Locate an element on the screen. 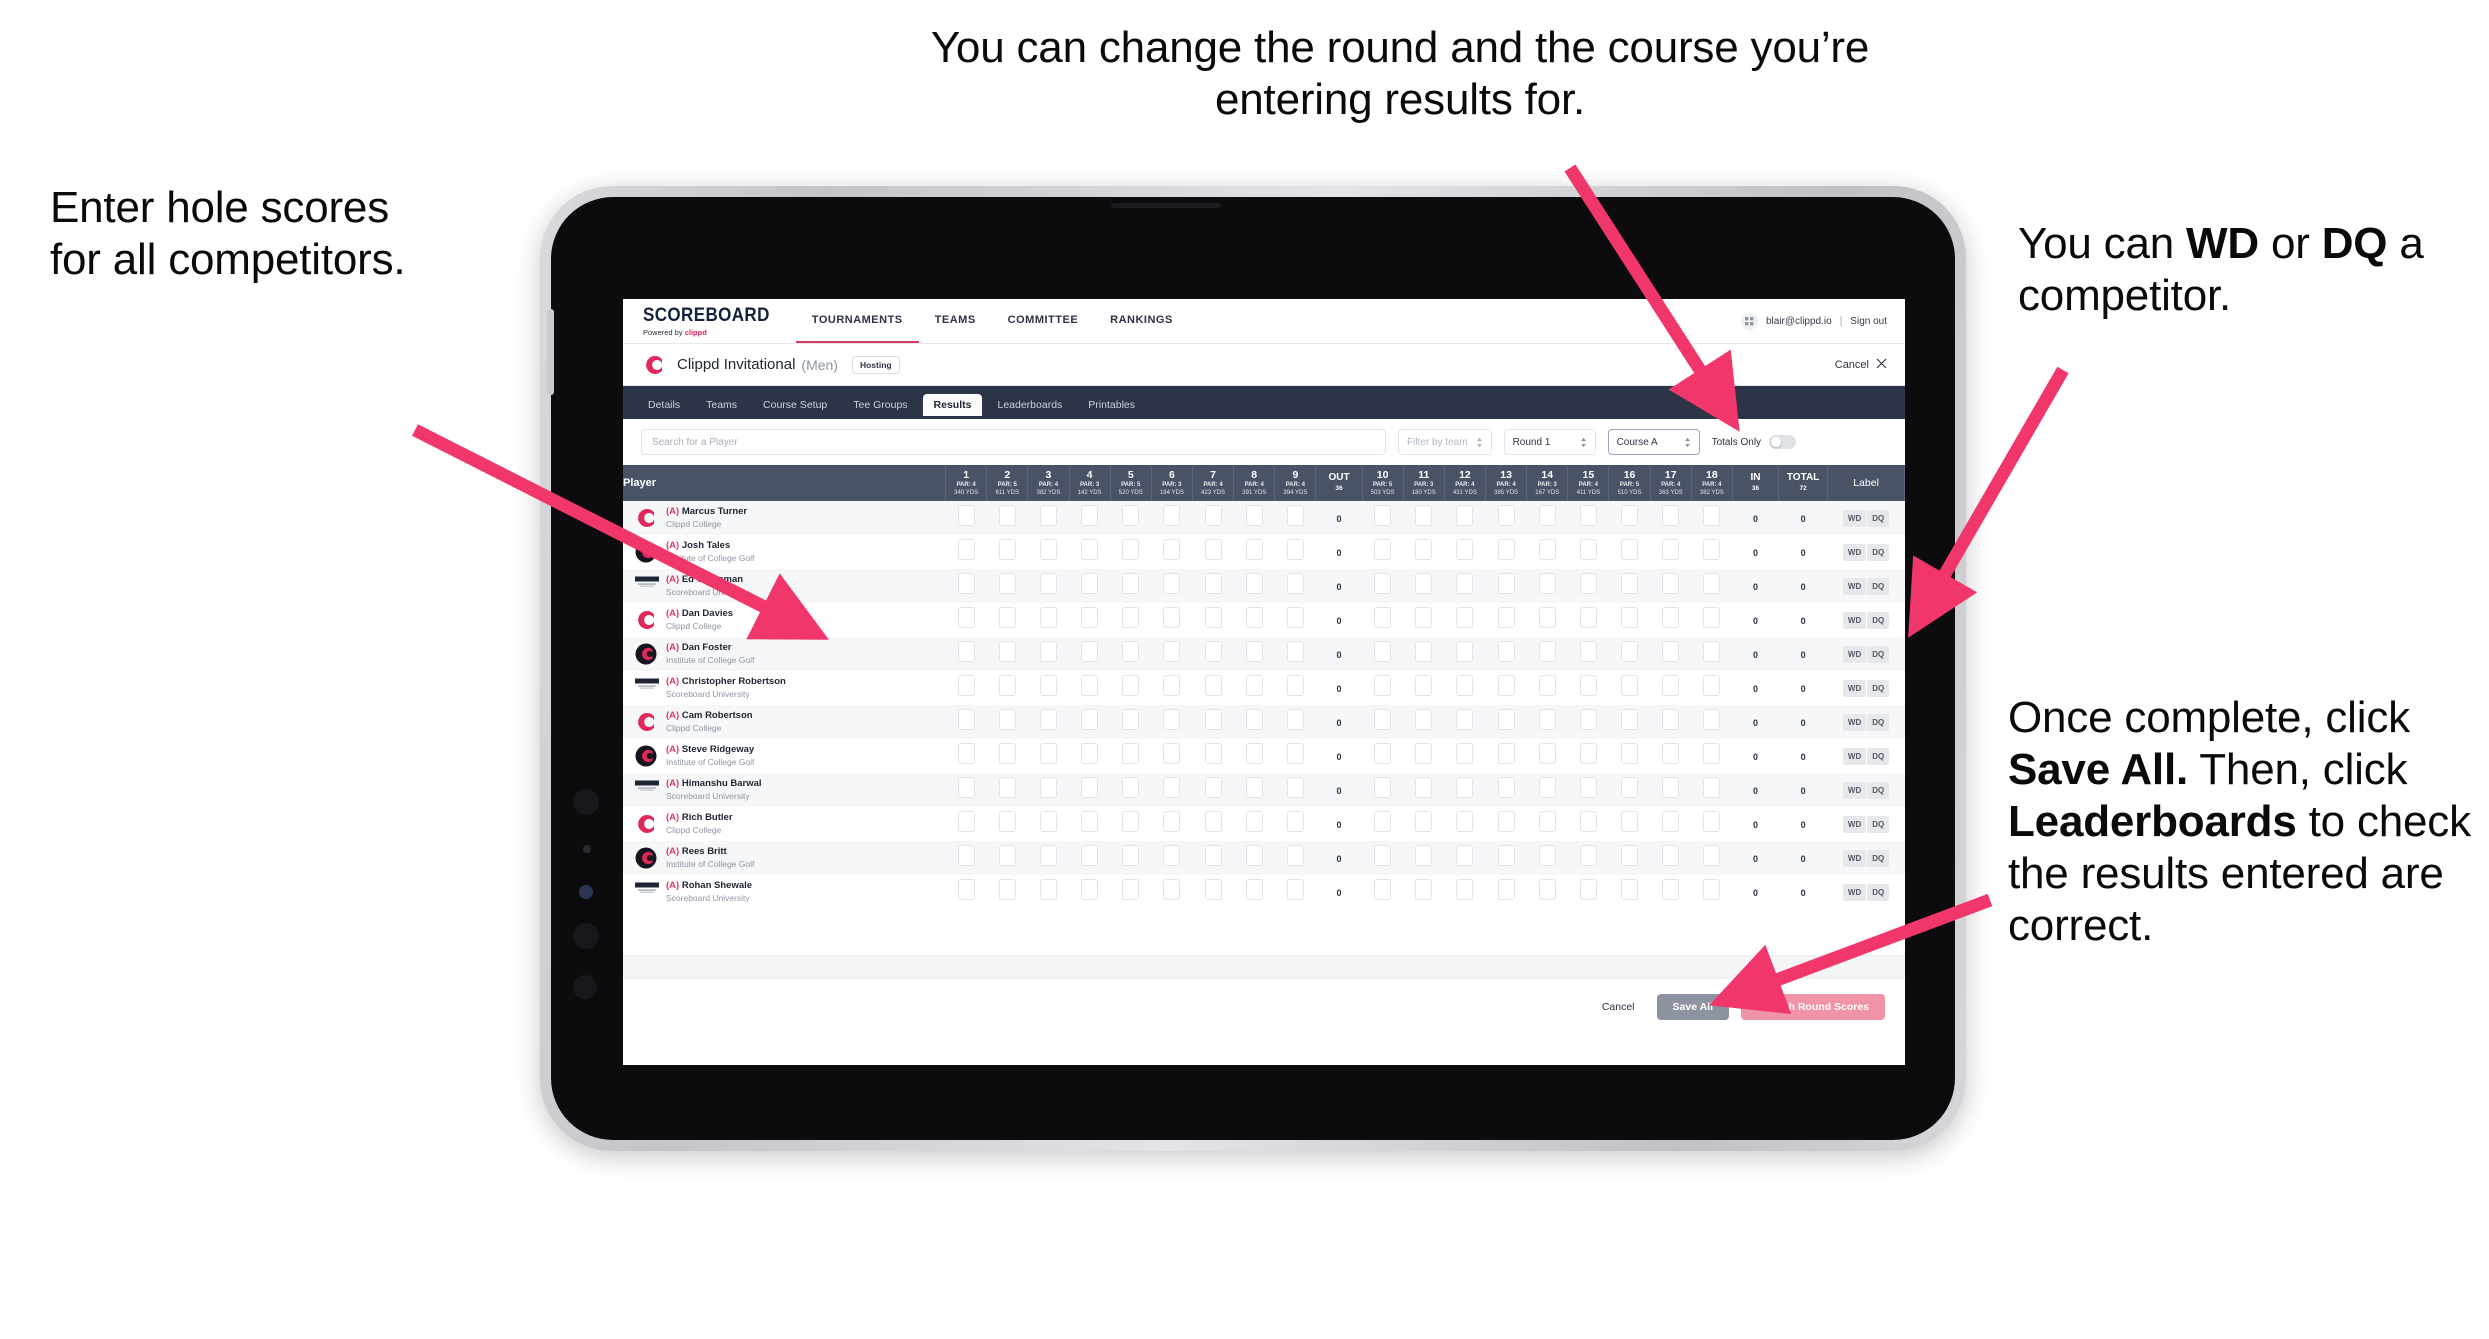  wd-button: WD is located at coordinates (1854, 654).